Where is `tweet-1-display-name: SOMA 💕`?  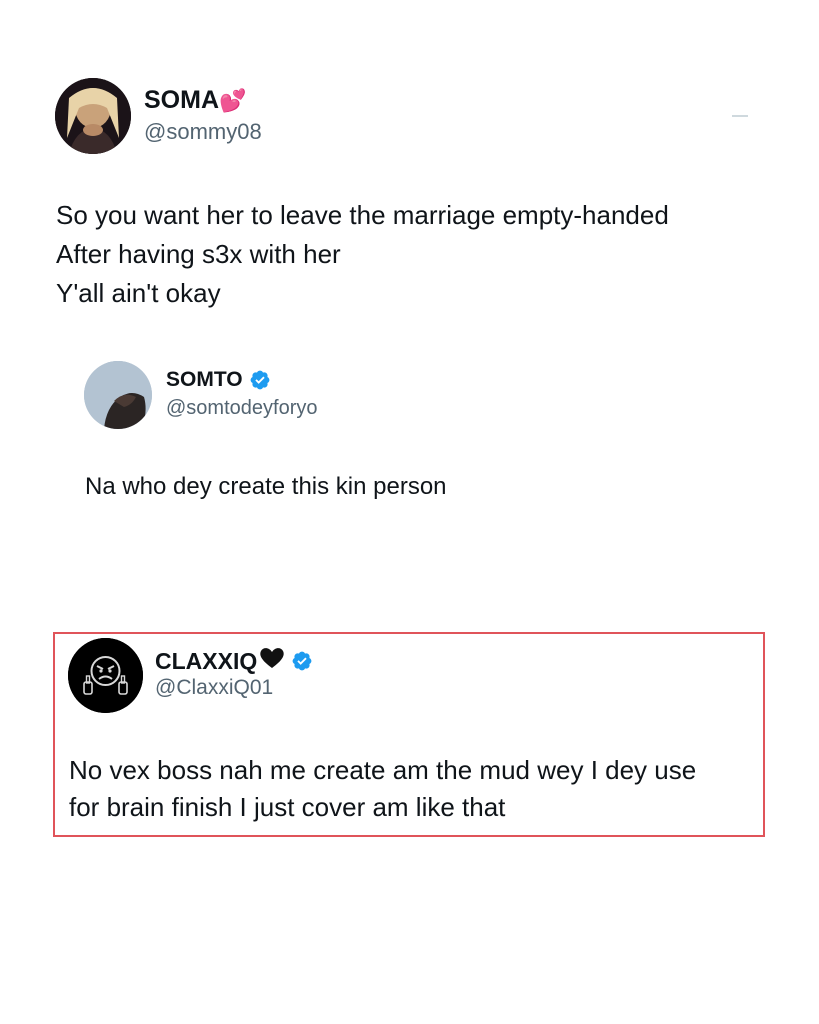
tweet-1-display-name: SOMA 💕 is located at coordinates (195, 100).